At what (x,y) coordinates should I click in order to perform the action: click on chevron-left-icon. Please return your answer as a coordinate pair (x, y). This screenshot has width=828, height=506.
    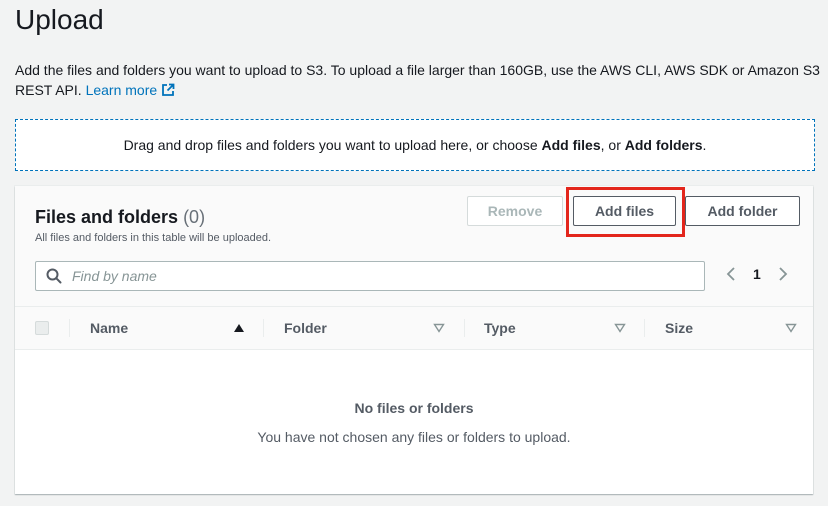
    Looking at the image, I should click on (731, 274).